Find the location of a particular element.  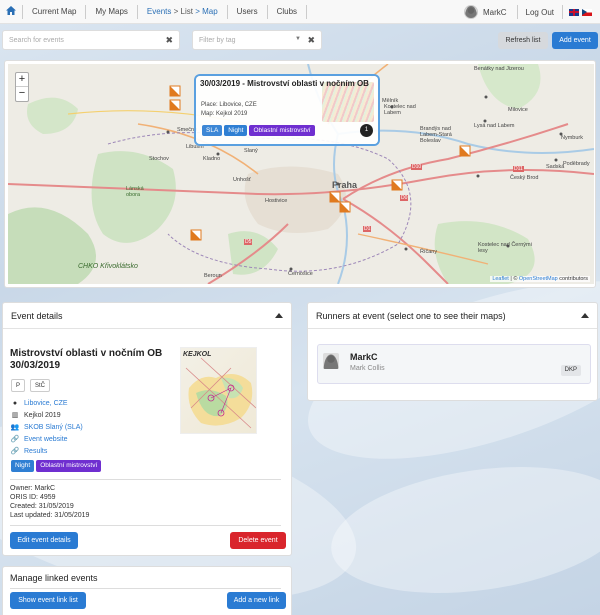

map-label: Stochov is located at coordinates (159, 159).